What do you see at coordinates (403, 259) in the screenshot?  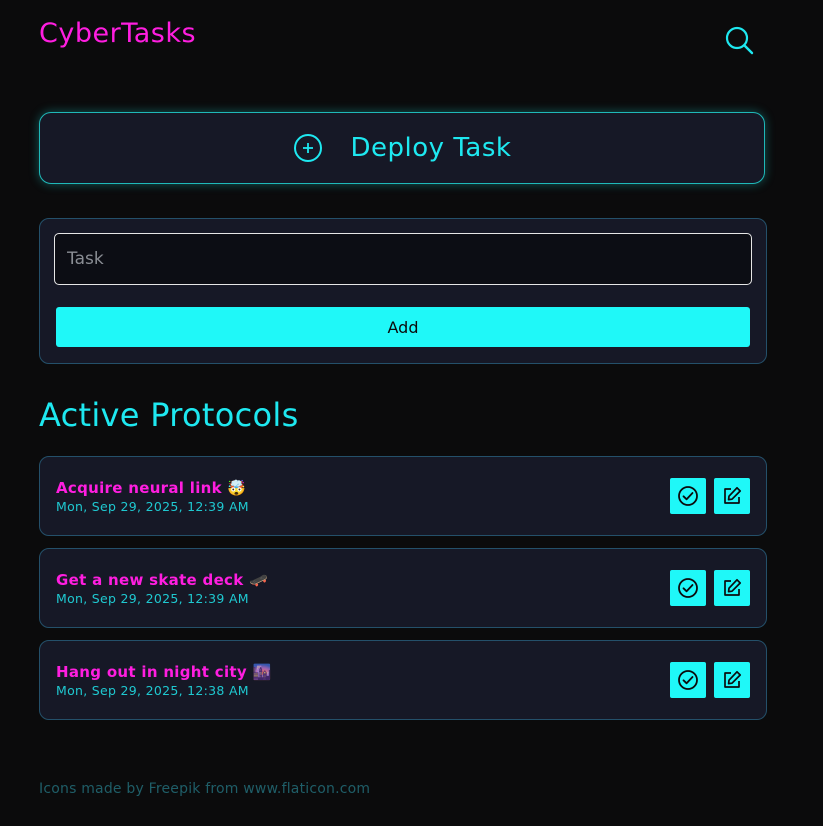 I see `task-input` at bounding box center [403, 259].